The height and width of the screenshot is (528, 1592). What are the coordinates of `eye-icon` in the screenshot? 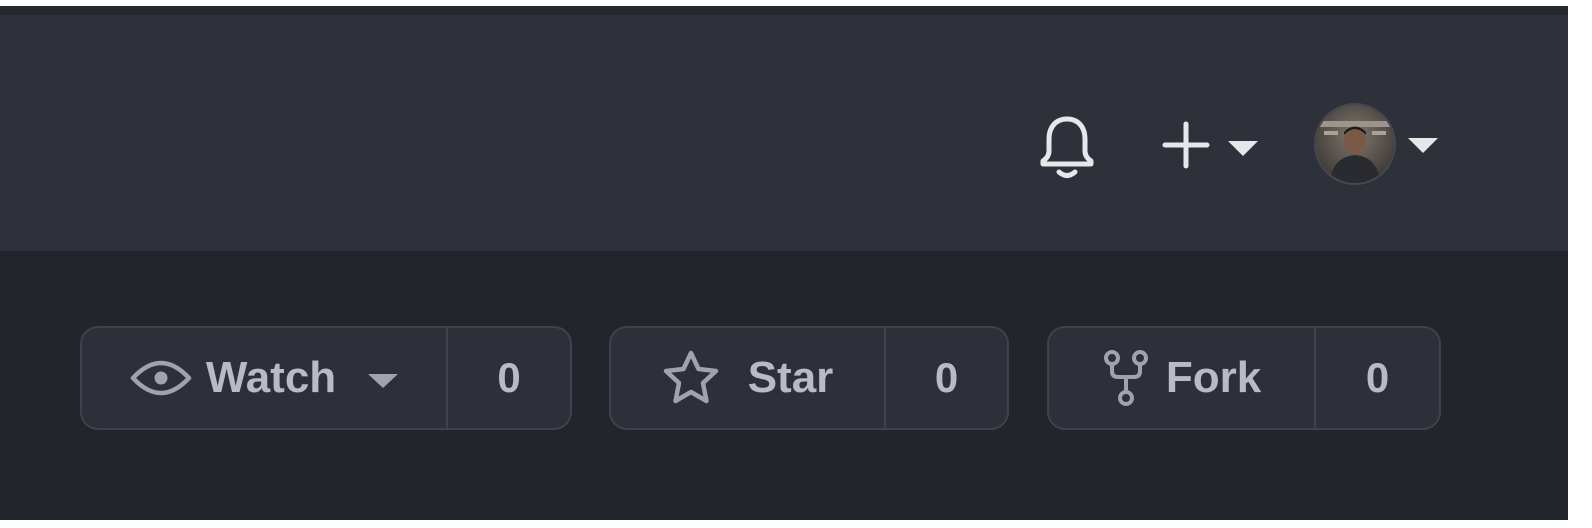 It's located at (161, 378).